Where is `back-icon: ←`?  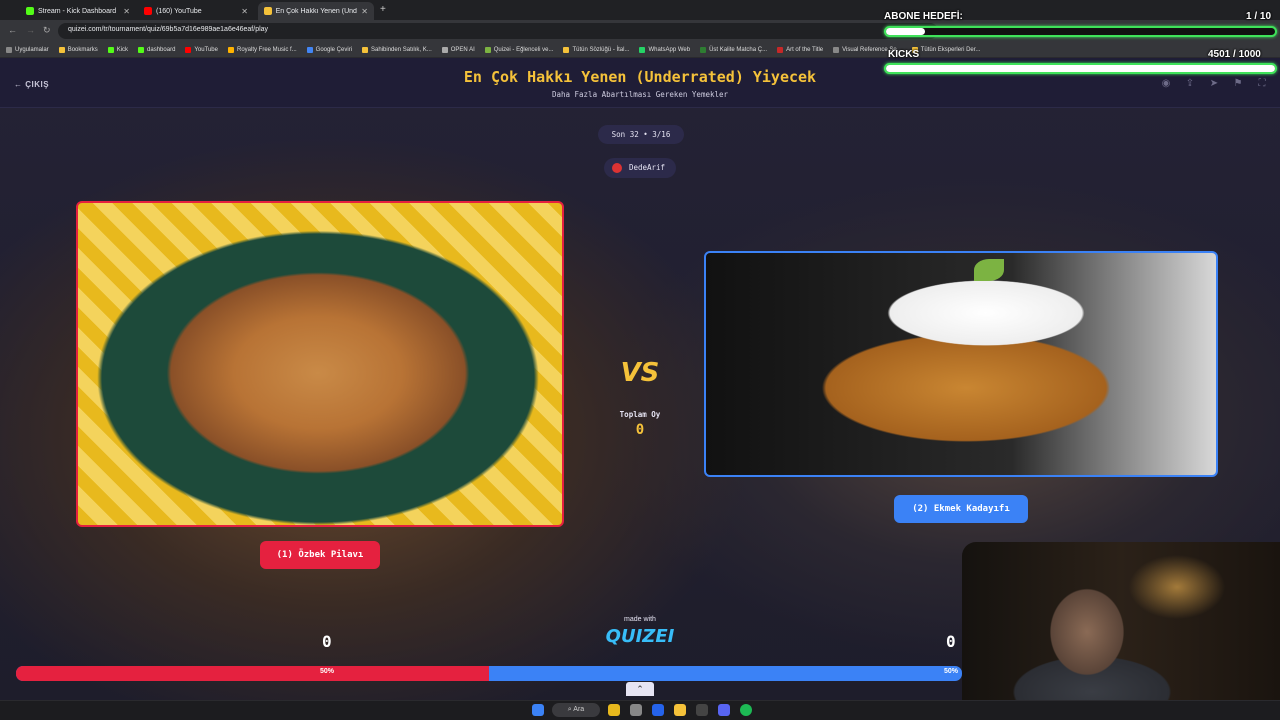 back-icon: ← is located at coordinates (12, 30).